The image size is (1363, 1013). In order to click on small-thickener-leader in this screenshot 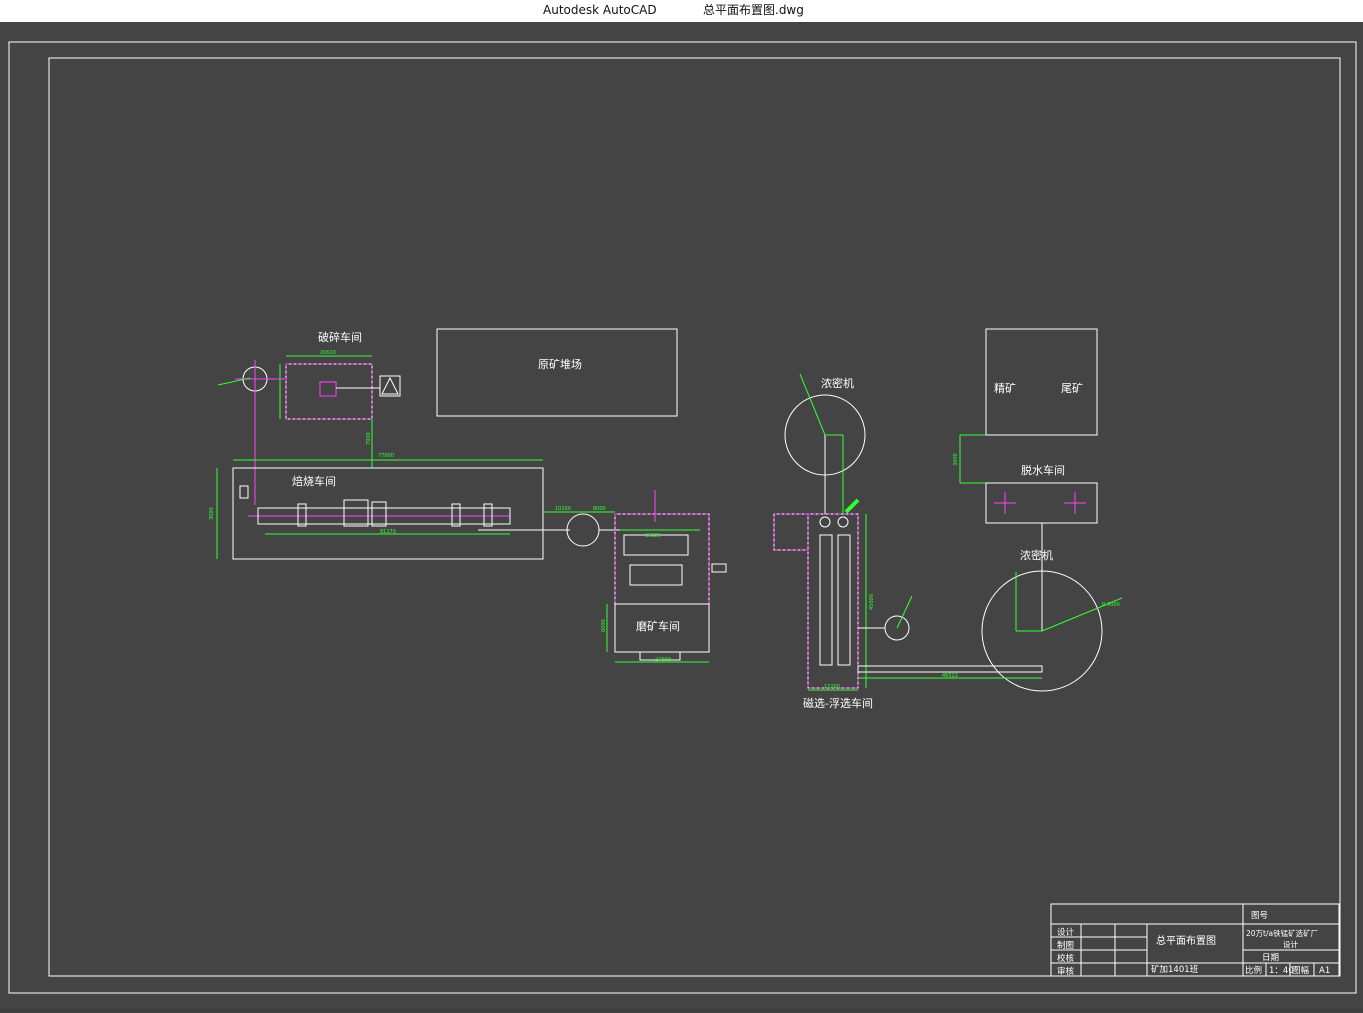, I will do `click(904, 612)`.